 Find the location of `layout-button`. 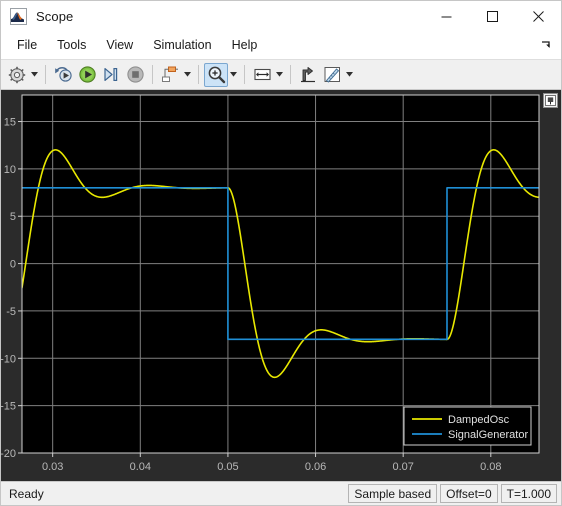

layout-button is located at coordinates (170, 75).